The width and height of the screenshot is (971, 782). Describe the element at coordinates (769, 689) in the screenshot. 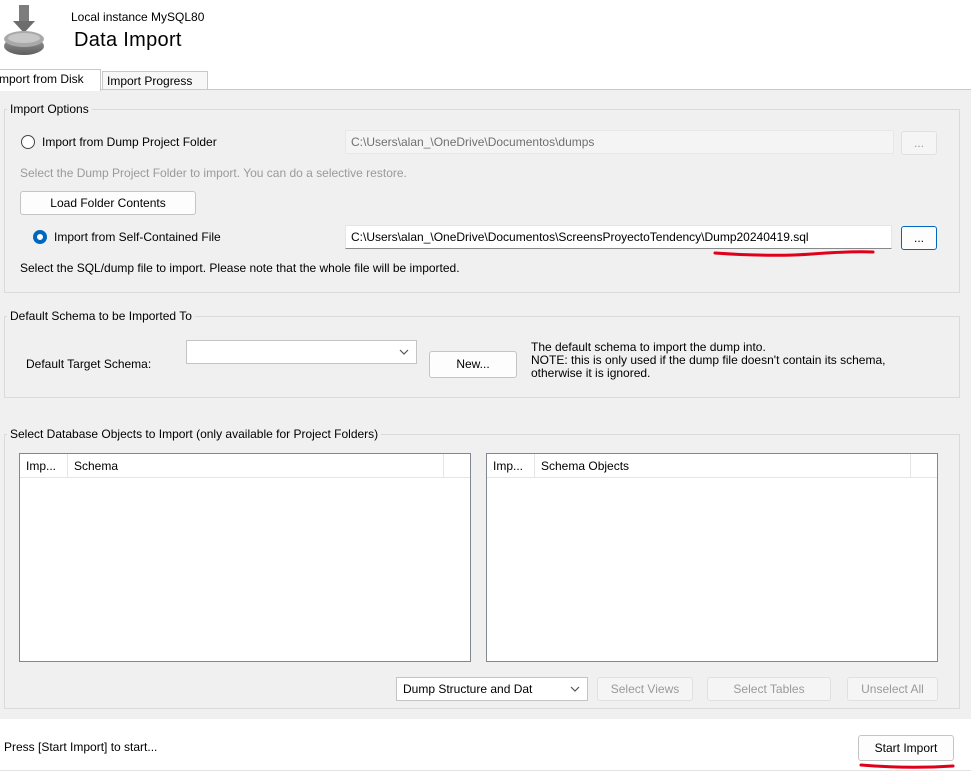

I see `select-tables-button: Select Tables` at that location.